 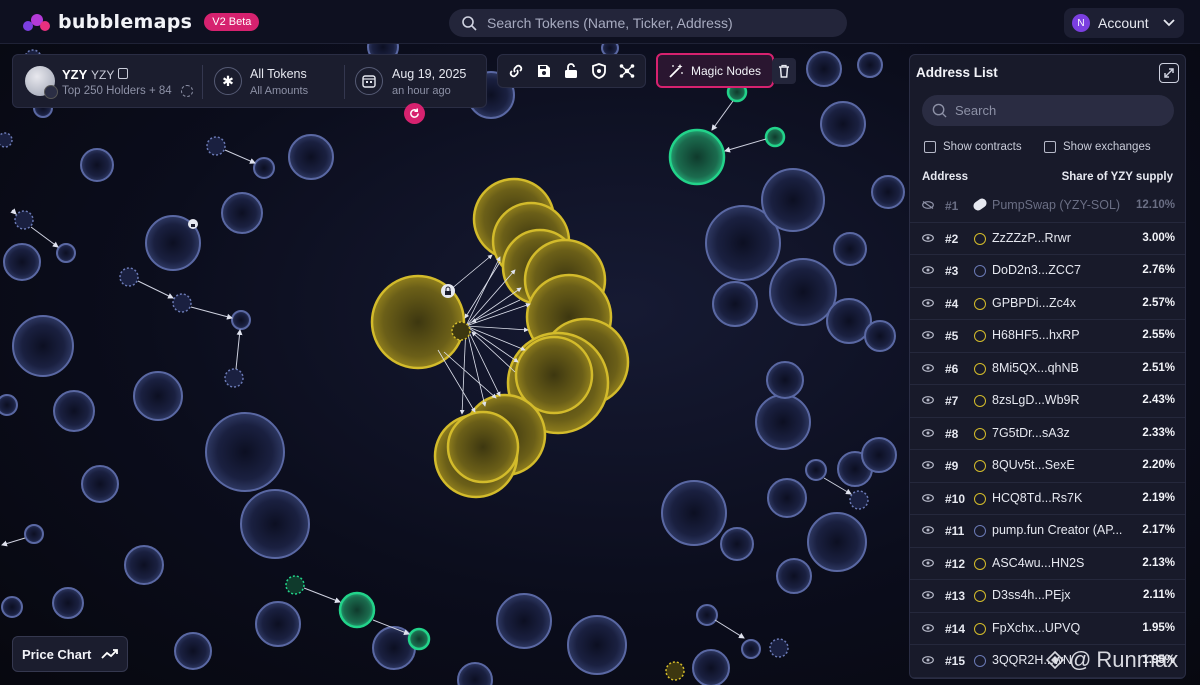 I want to click on avatar: N, so click(x=1081, y=23).